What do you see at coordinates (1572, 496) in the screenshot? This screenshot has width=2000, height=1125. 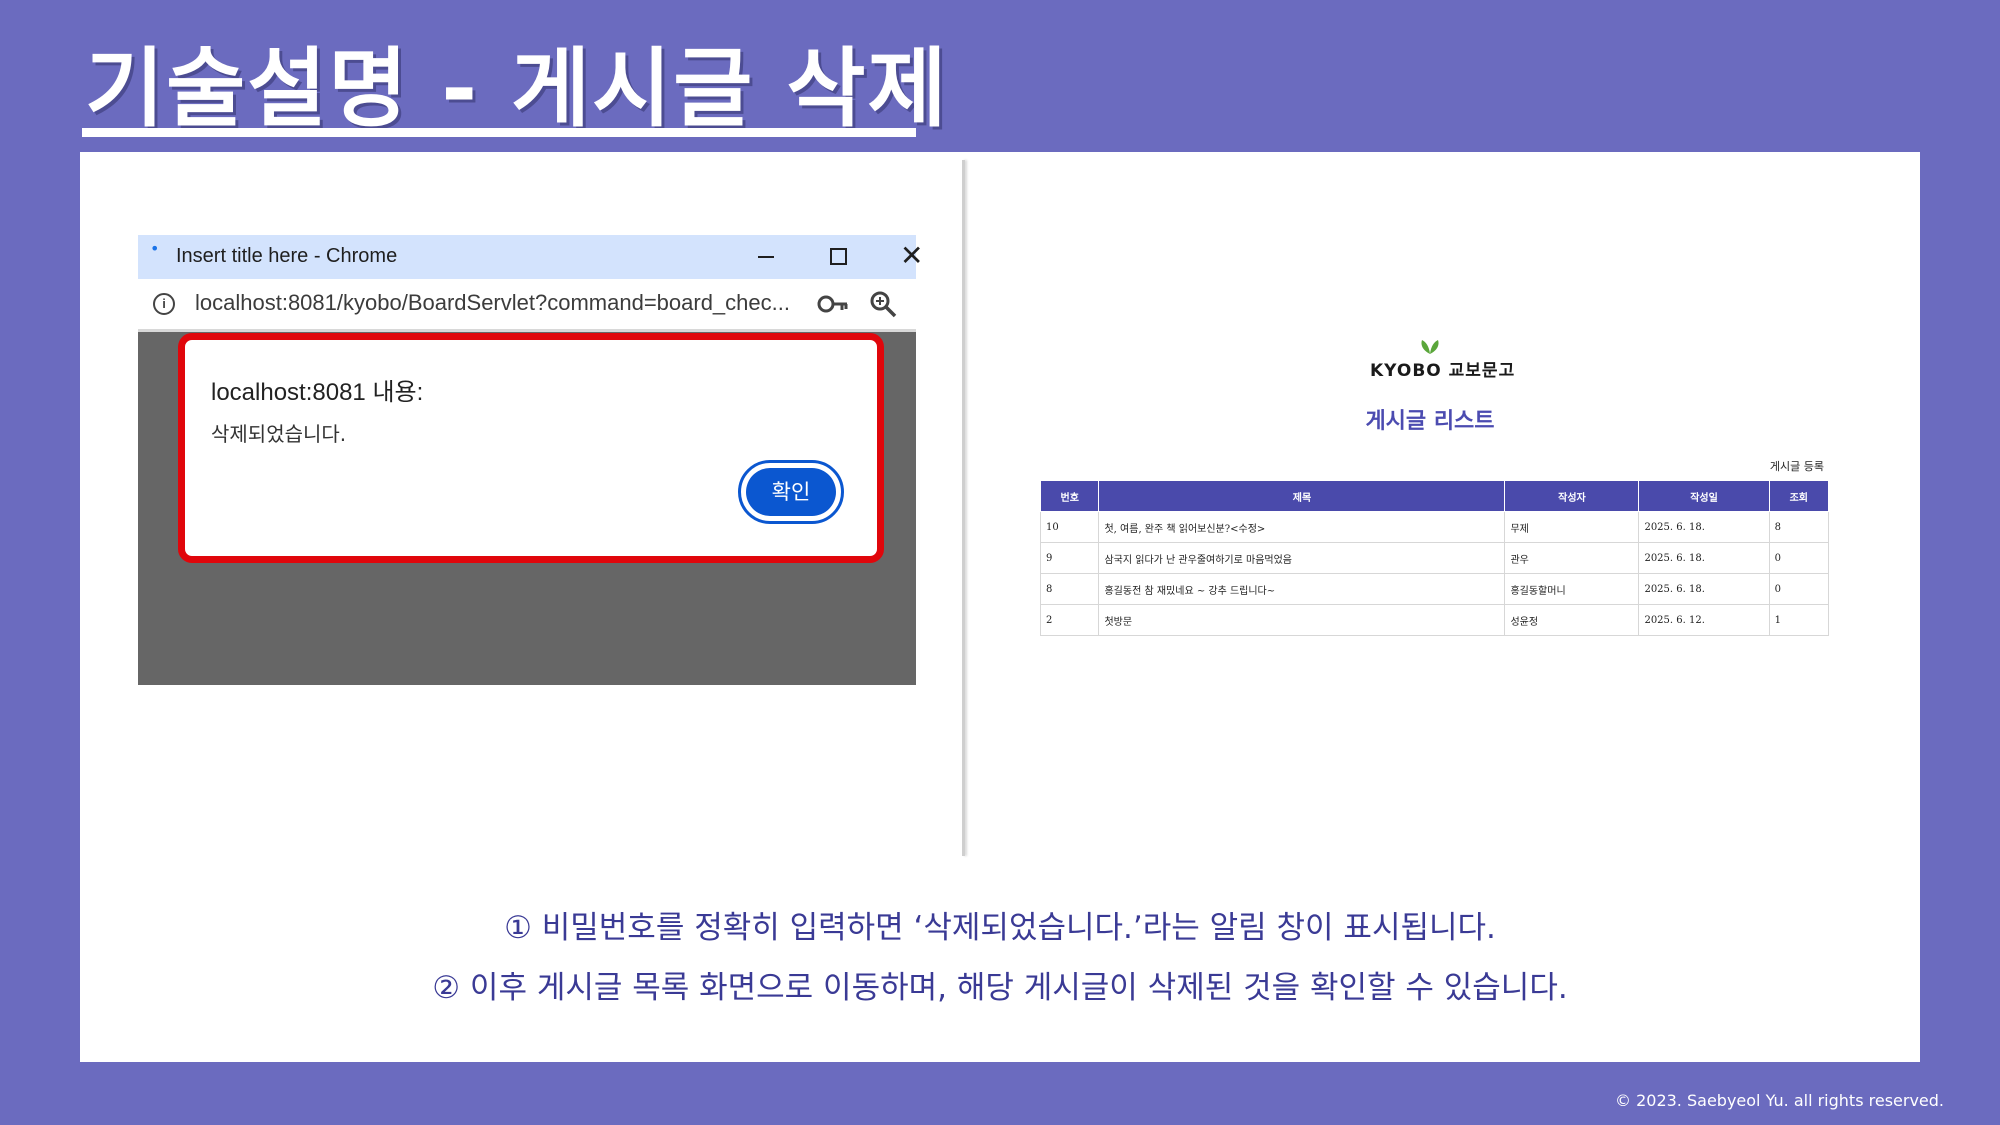 I see `column-header: 작성자` at bounding box center [1572, 496].